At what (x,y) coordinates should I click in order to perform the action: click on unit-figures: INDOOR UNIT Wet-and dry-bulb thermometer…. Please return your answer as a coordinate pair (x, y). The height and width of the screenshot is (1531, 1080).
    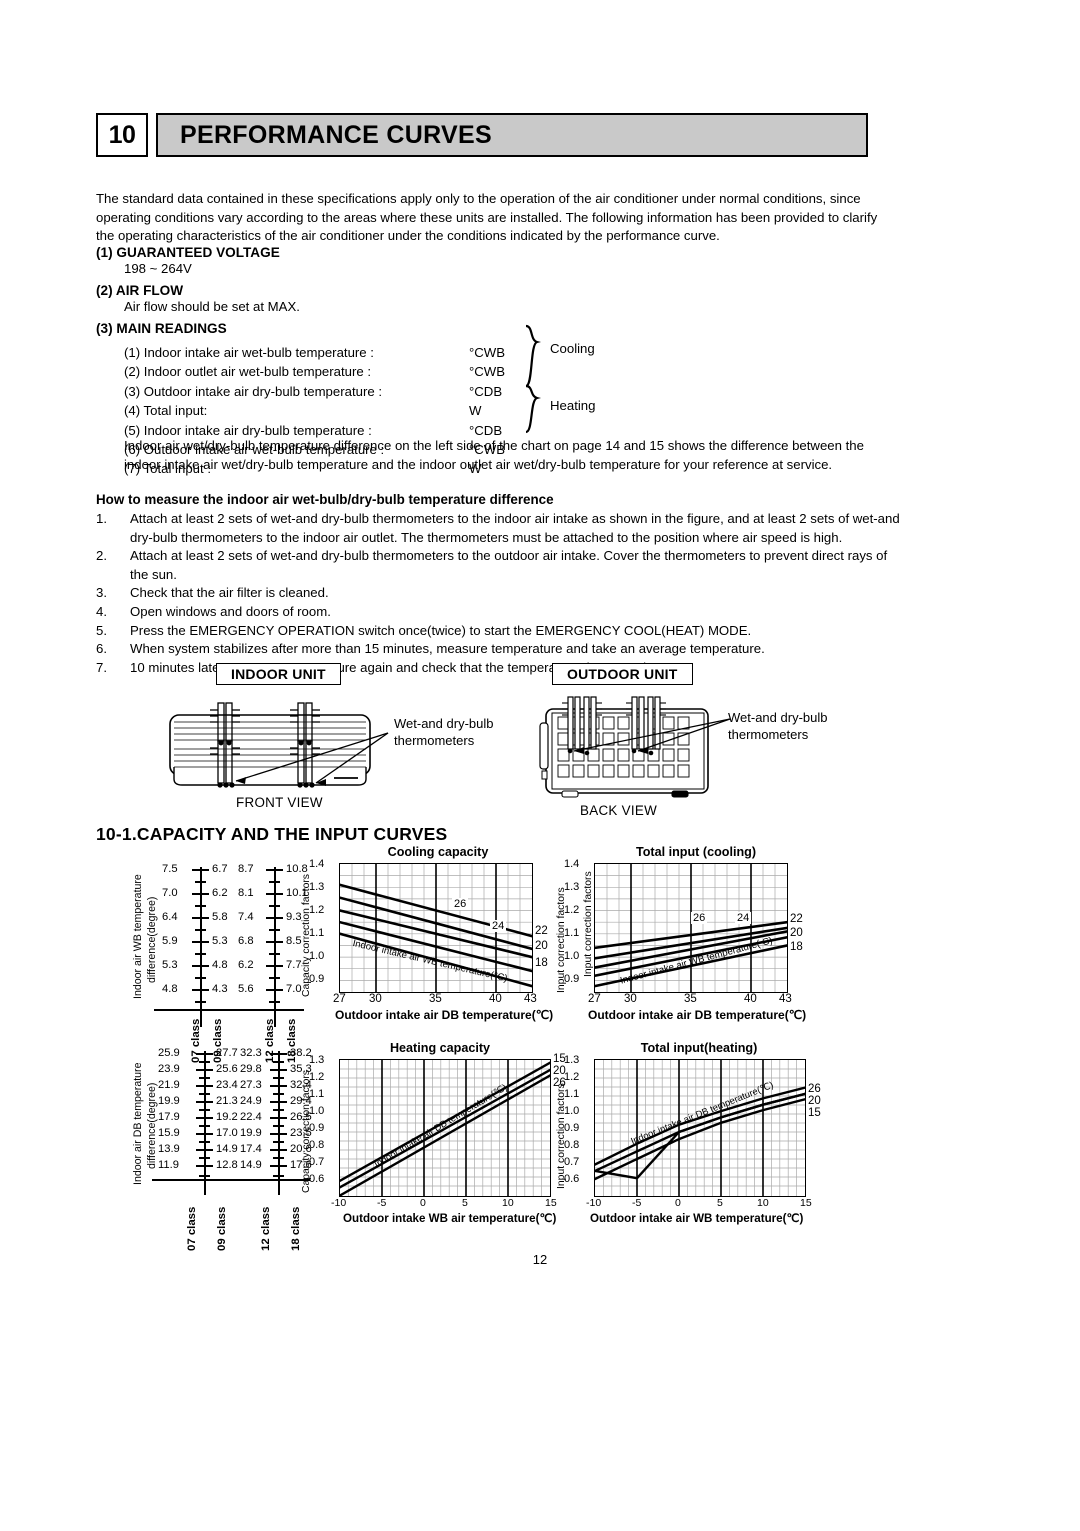
    Looking at the image, I should click on (506, 753).